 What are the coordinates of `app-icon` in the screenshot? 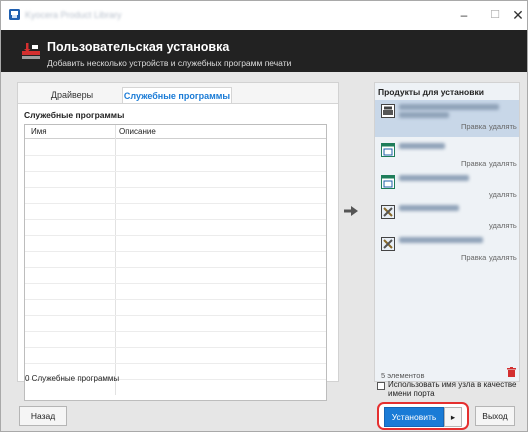 It's located at (14, 14).